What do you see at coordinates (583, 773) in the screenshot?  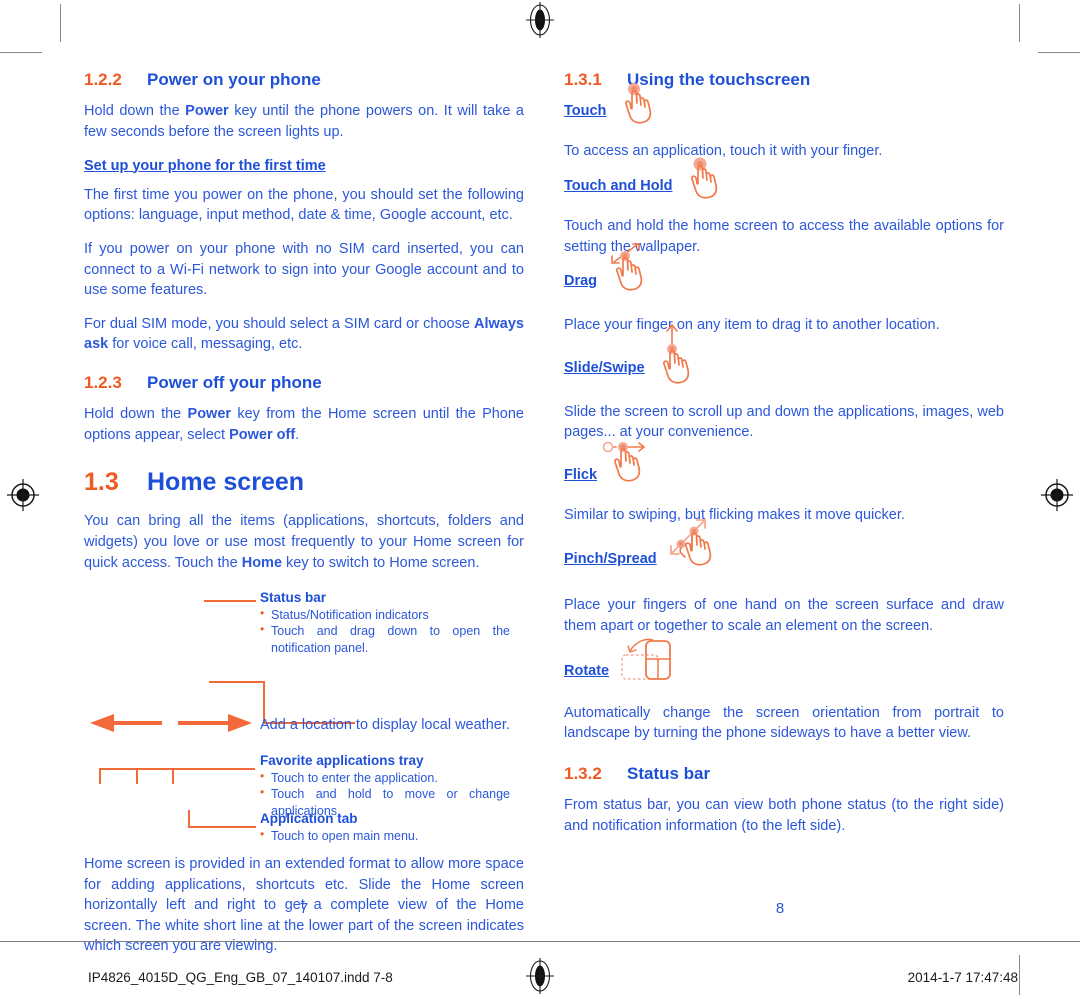 I see `section-number: 1.3.2` at bounding box center [583, 773].